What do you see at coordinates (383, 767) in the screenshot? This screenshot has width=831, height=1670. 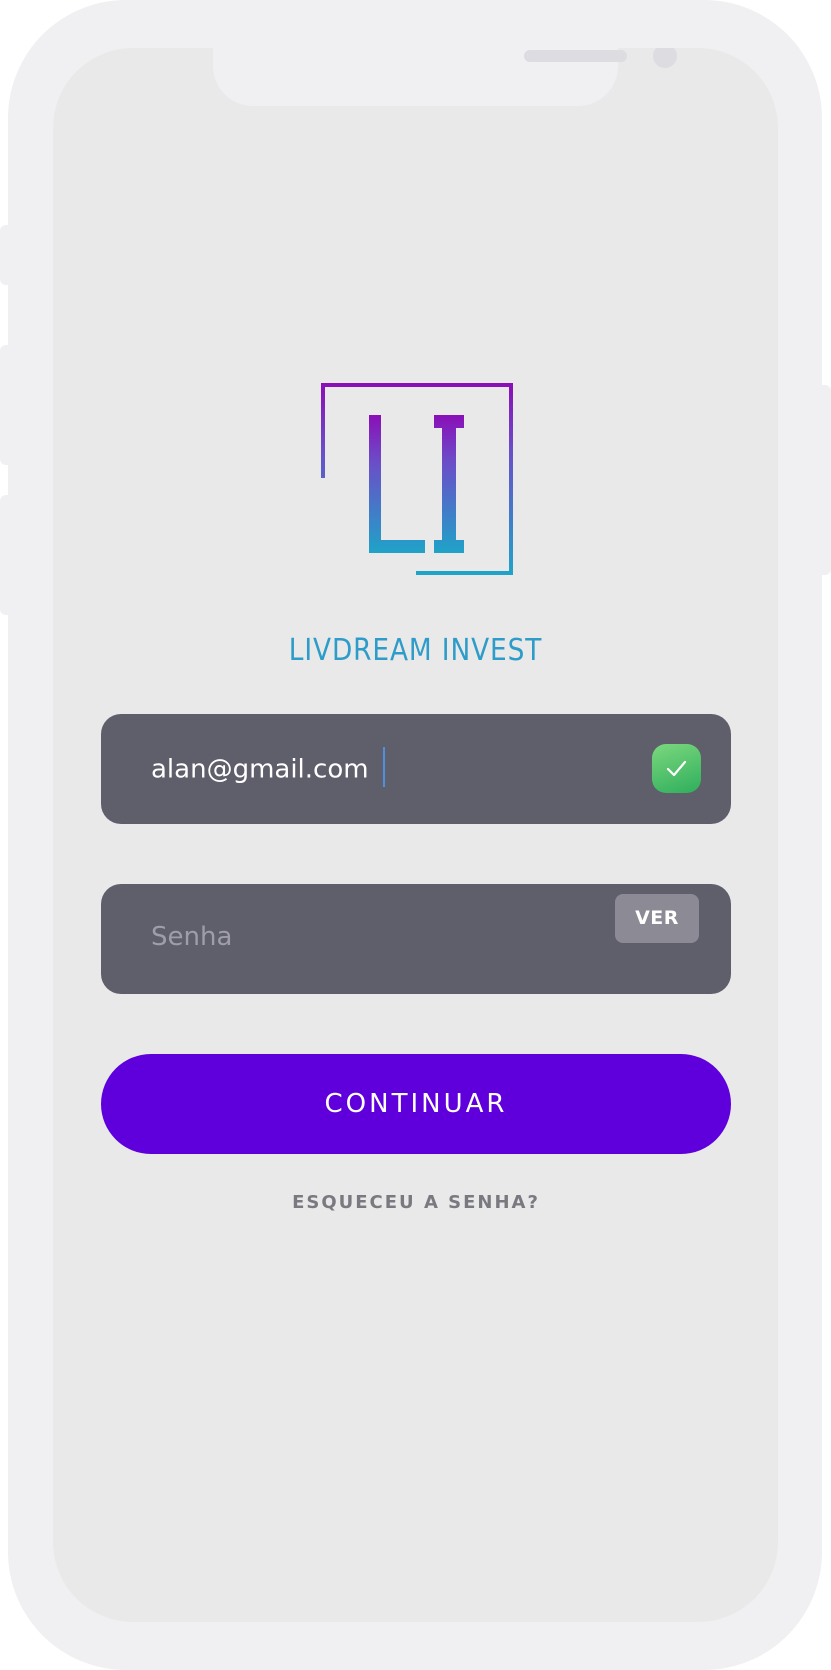 I see `text-cursor` at bounding box center [383, 767].